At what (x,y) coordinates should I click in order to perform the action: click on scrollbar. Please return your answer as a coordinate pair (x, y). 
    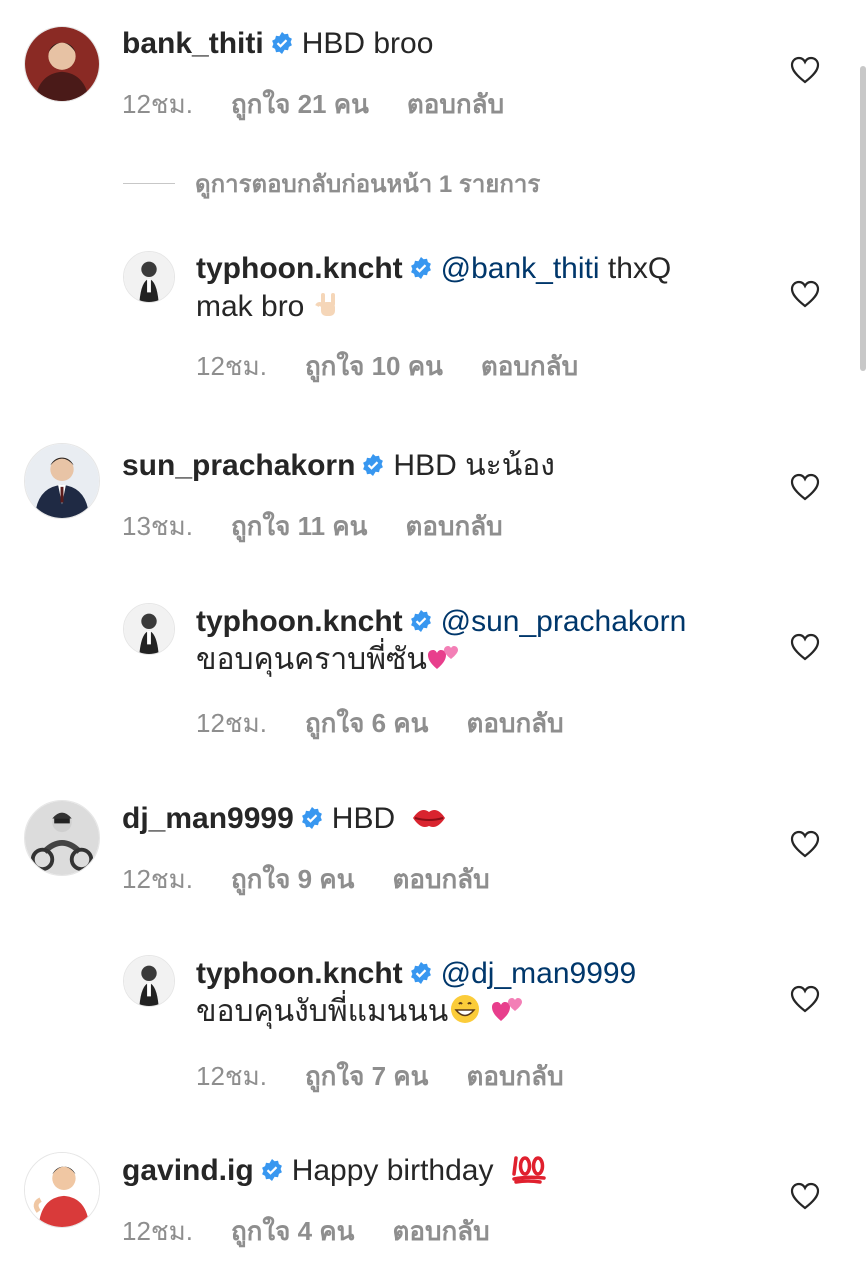
    Looking at the image, I should click on (863, 218).